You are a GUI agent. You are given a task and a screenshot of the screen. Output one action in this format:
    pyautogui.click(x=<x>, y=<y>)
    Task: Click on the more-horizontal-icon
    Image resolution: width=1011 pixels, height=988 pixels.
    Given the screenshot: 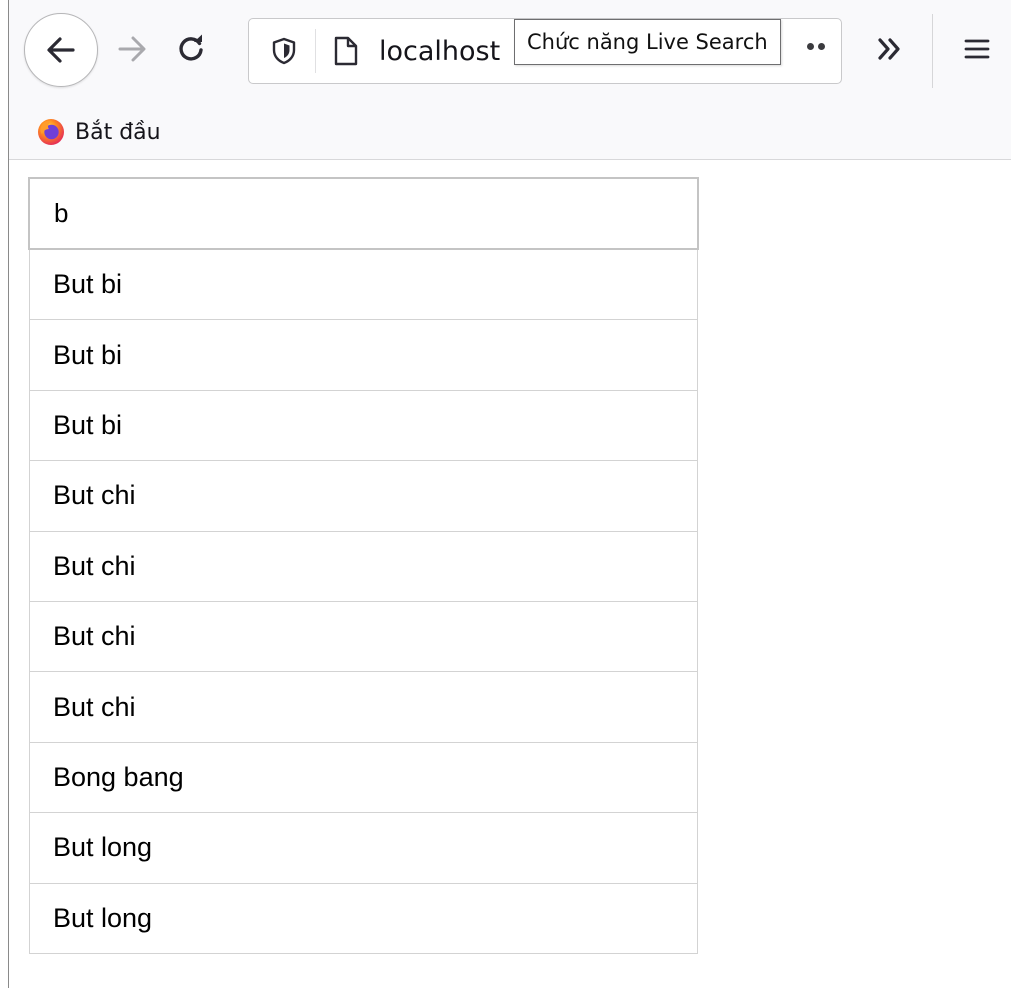 What is the action you would take?
    pyautogui.click(x=810, y=46)
    